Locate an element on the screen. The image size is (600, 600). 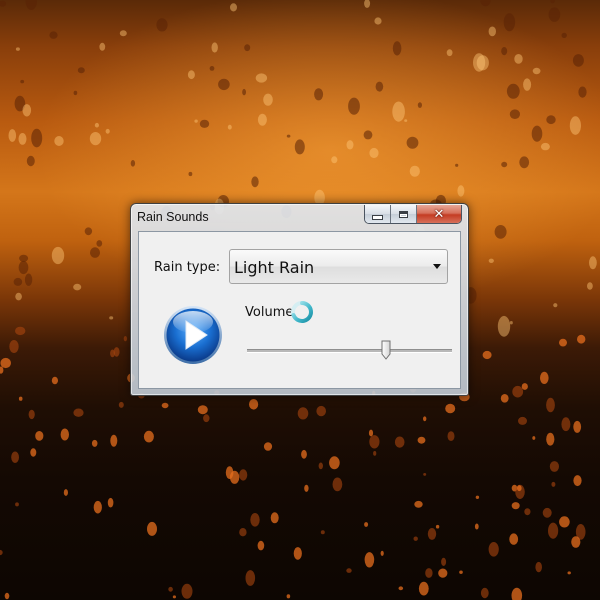
loading-spinner-icon is located at coordinates (302, 312).